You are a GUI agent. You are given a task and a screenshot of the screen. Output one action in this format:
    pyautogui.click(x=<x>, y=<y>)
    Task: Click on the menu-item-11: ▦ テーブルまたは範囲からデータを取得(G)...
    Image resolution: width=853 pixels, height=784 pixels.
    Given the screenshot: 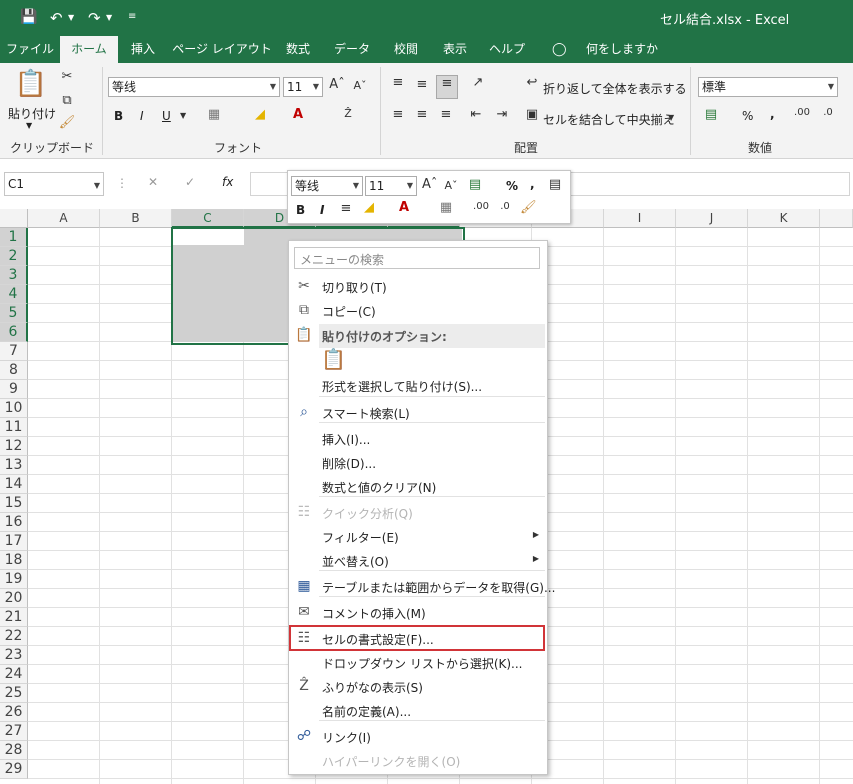 What is the action you would take?
    pyautogui.click(x=422, y=587)
    